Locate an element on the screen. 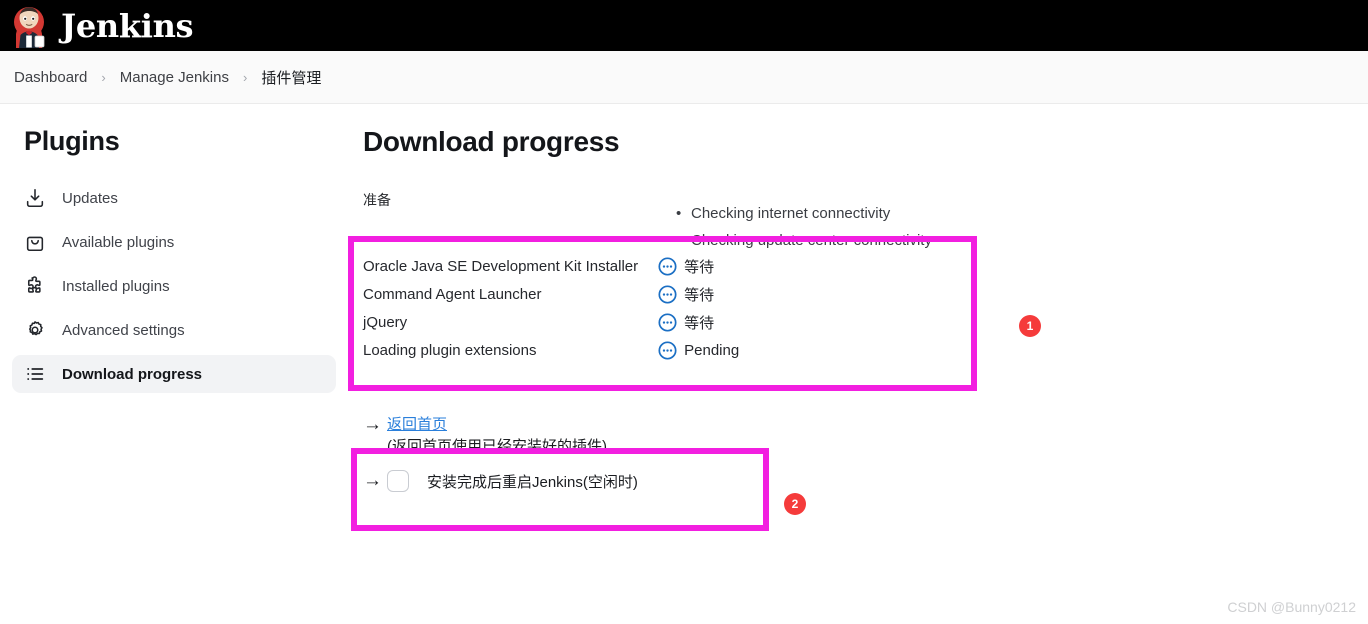 This screenshot has height=624, width=1368. status-badge: Pending is located at coordinates (712, 350).